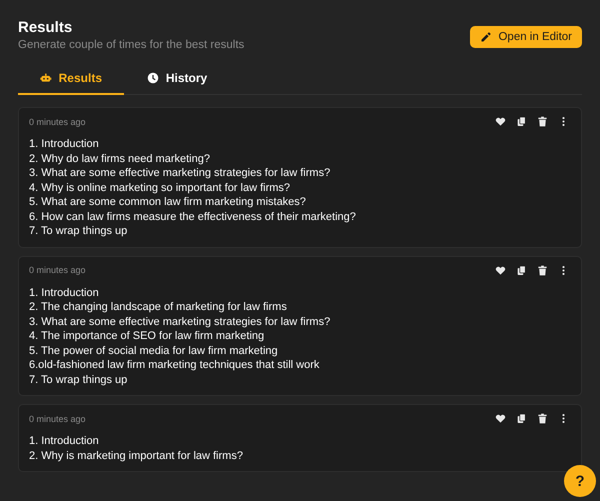 The image size is (600, 501). I want to click on tab: History, so click(177, 80).